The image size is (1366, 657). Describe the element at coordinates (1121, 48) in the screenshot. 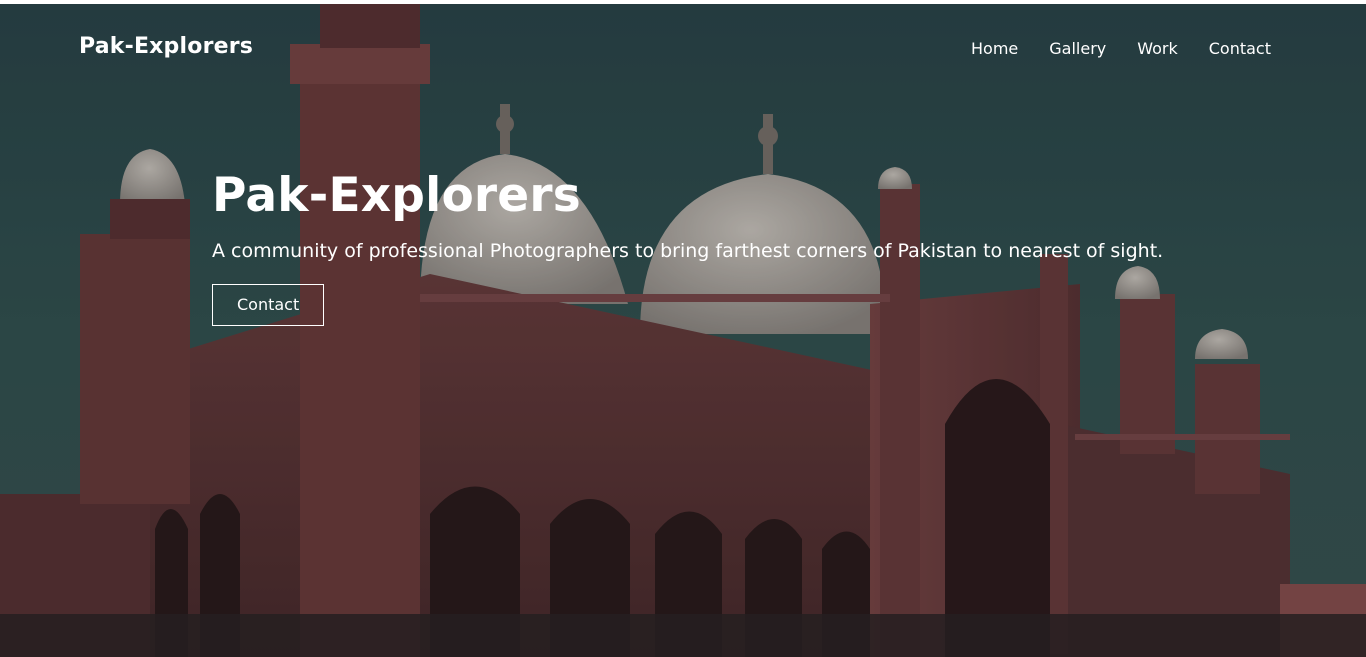

I see `nav-menu: Home Gallery Work Contact` at that location.